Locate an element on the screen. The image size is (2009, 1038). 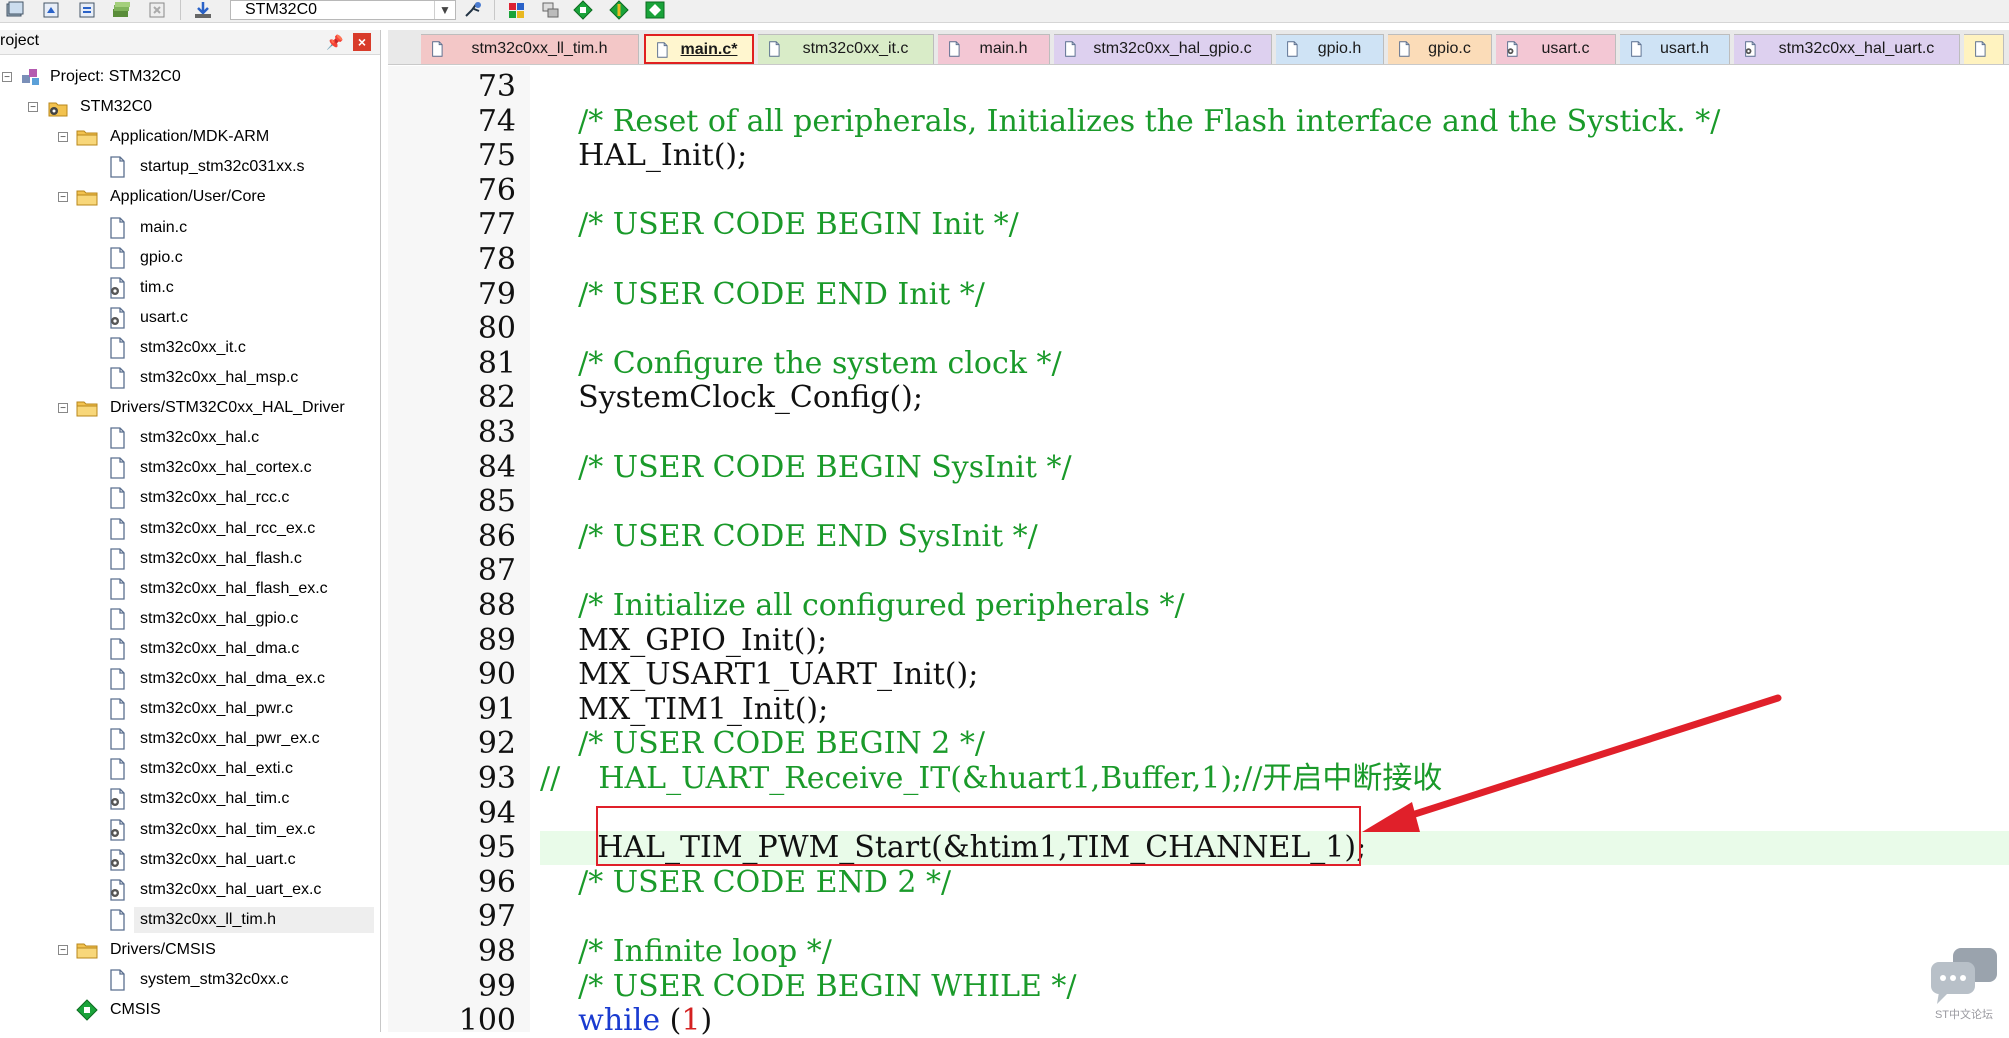
tree-item: stm32c0xx_hal_gpio.c is located at coordinates (242, 619).